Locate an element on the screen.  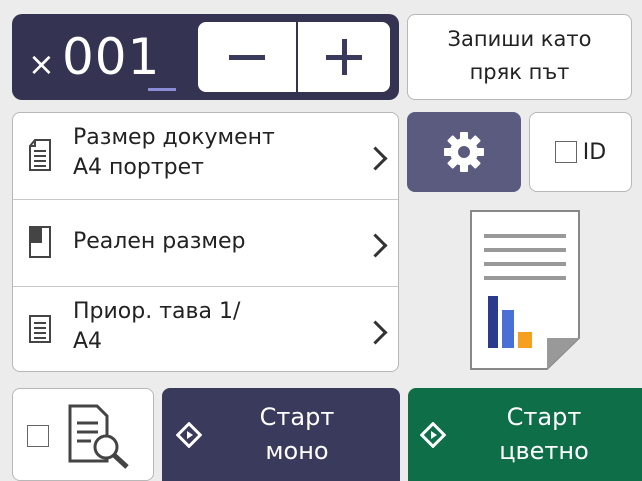
id-copy-button: ID is located at coordinates (580, 152).